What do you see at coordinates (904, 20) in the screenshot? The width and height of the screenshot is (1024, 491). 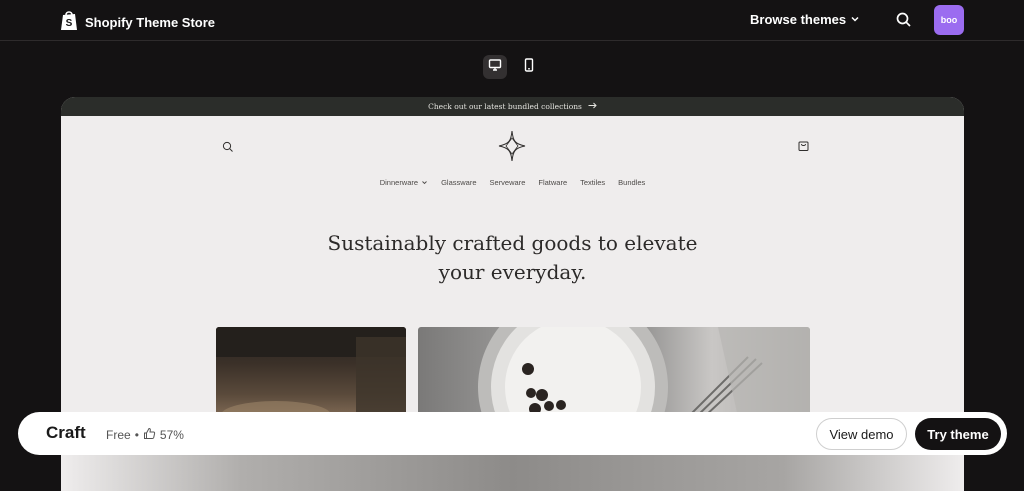 I see `search-icon` at bounding box center [904, 20].